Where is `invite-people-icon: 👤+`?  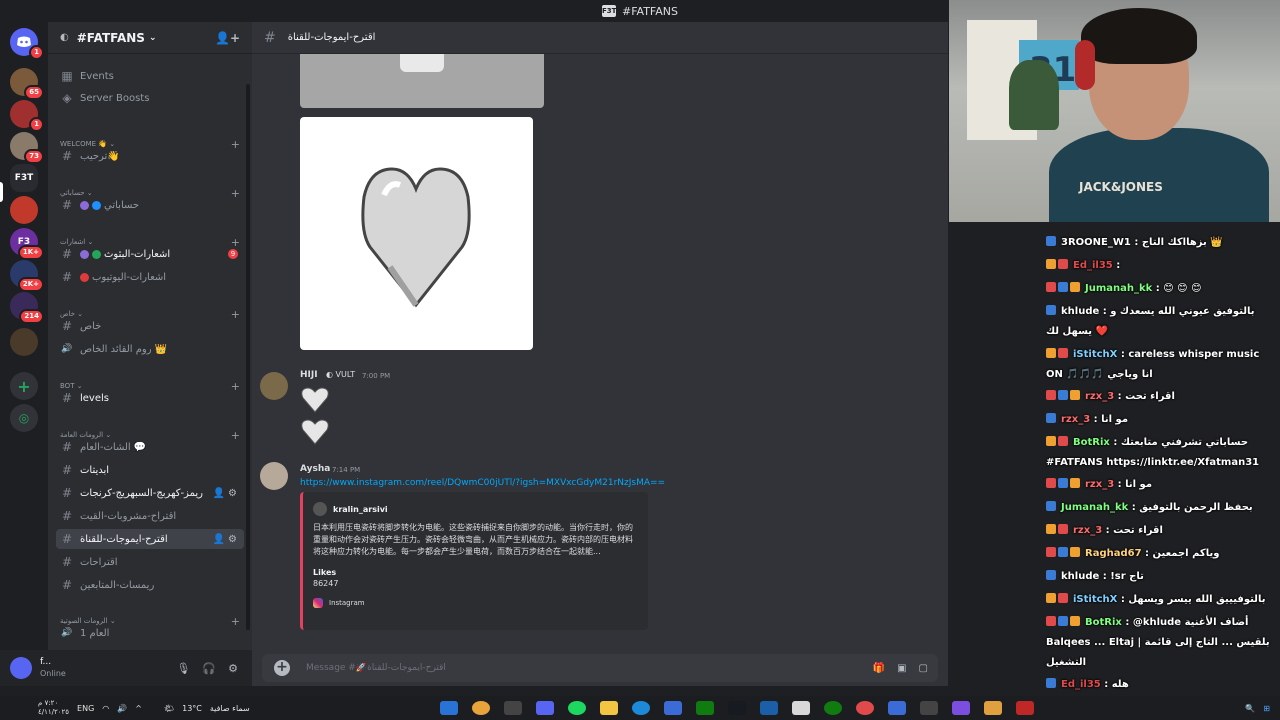
invite-people-icon: 👤+ is located at coordinates (227, 38).